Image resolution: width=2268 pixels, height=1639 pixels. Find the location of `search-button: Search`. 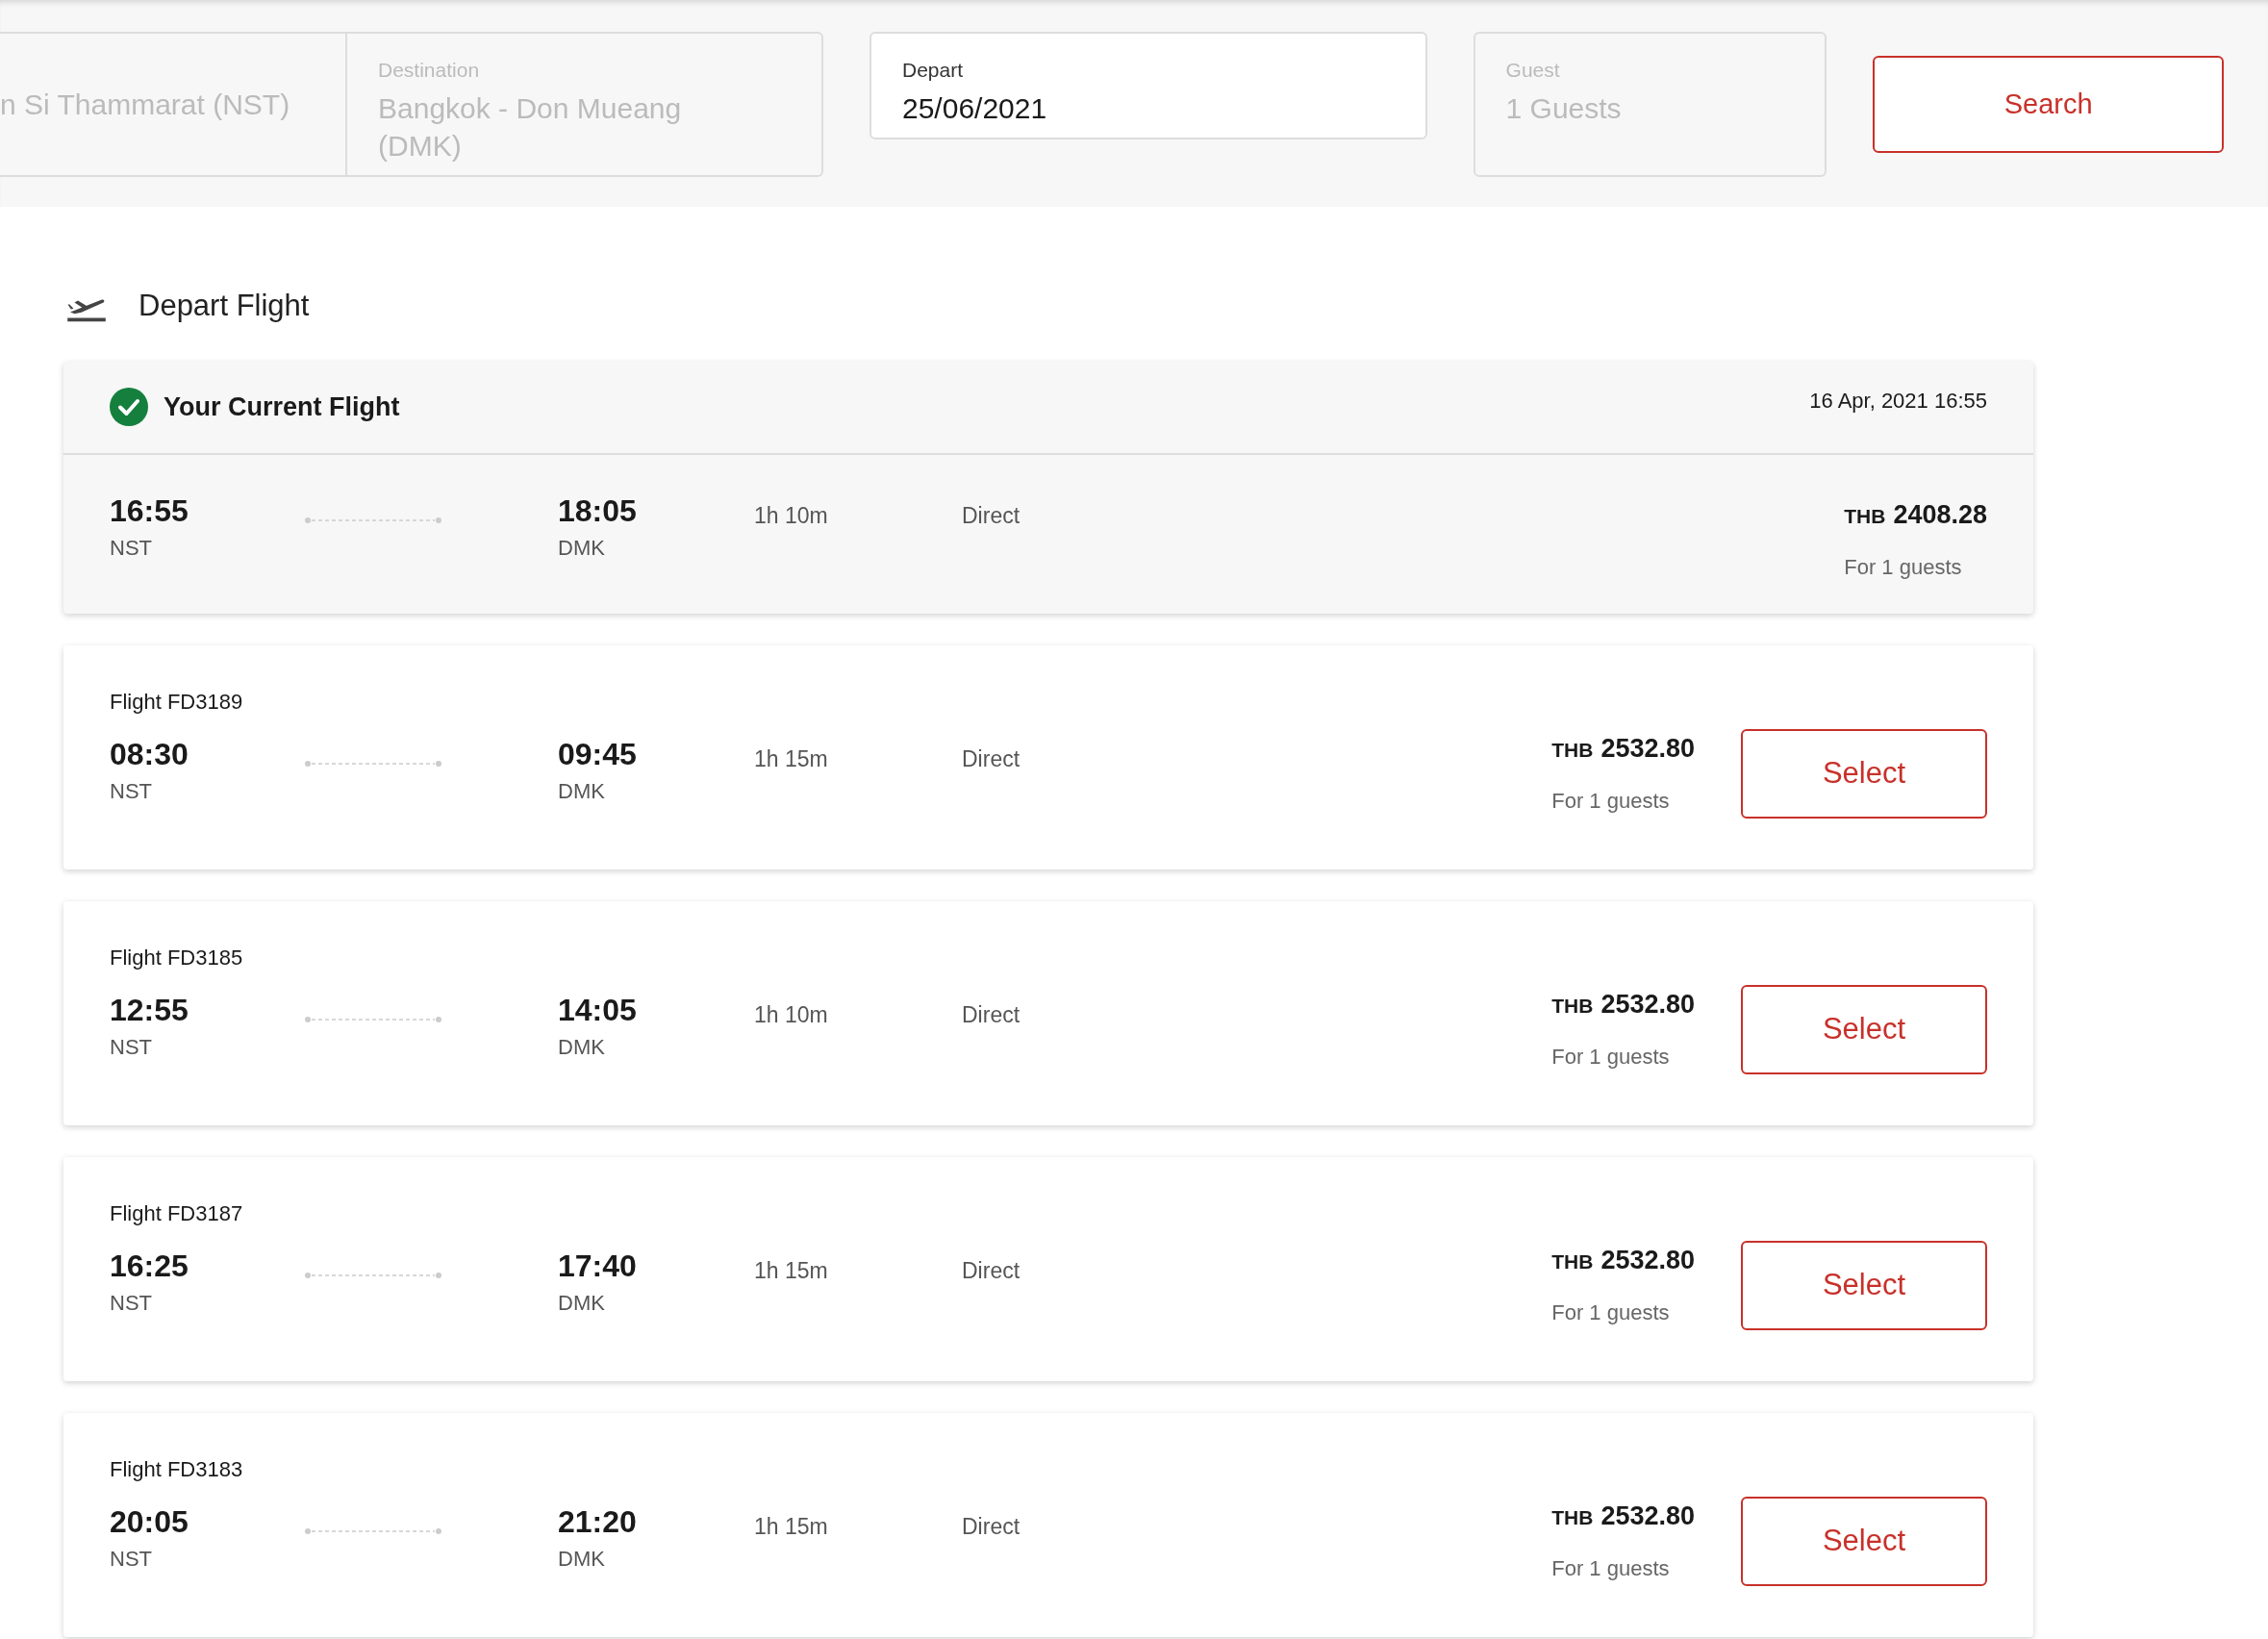

search-button: Search is located at coordinates (2049, 104).